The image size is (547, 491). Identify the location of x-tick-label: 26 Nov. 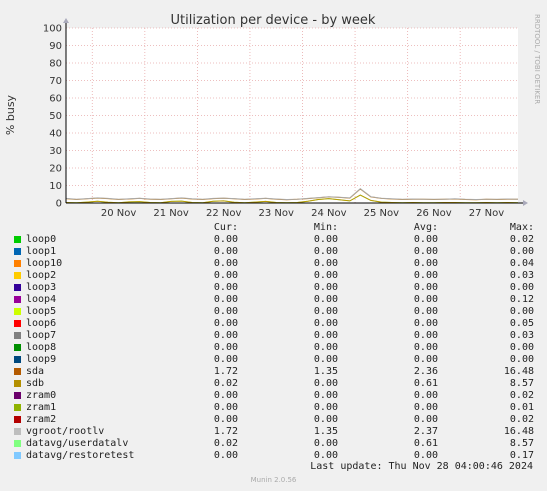
(434, 213).